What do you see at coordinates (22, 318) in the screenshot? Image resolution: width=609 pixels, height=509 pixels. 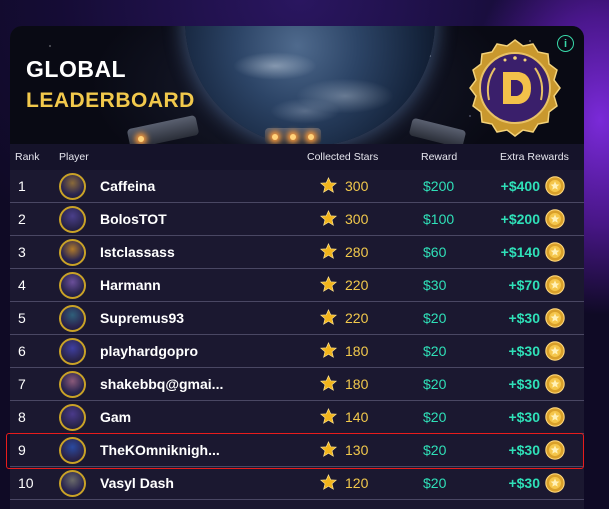 I see `rank-cell: 5` at bounding box center [22, 318].